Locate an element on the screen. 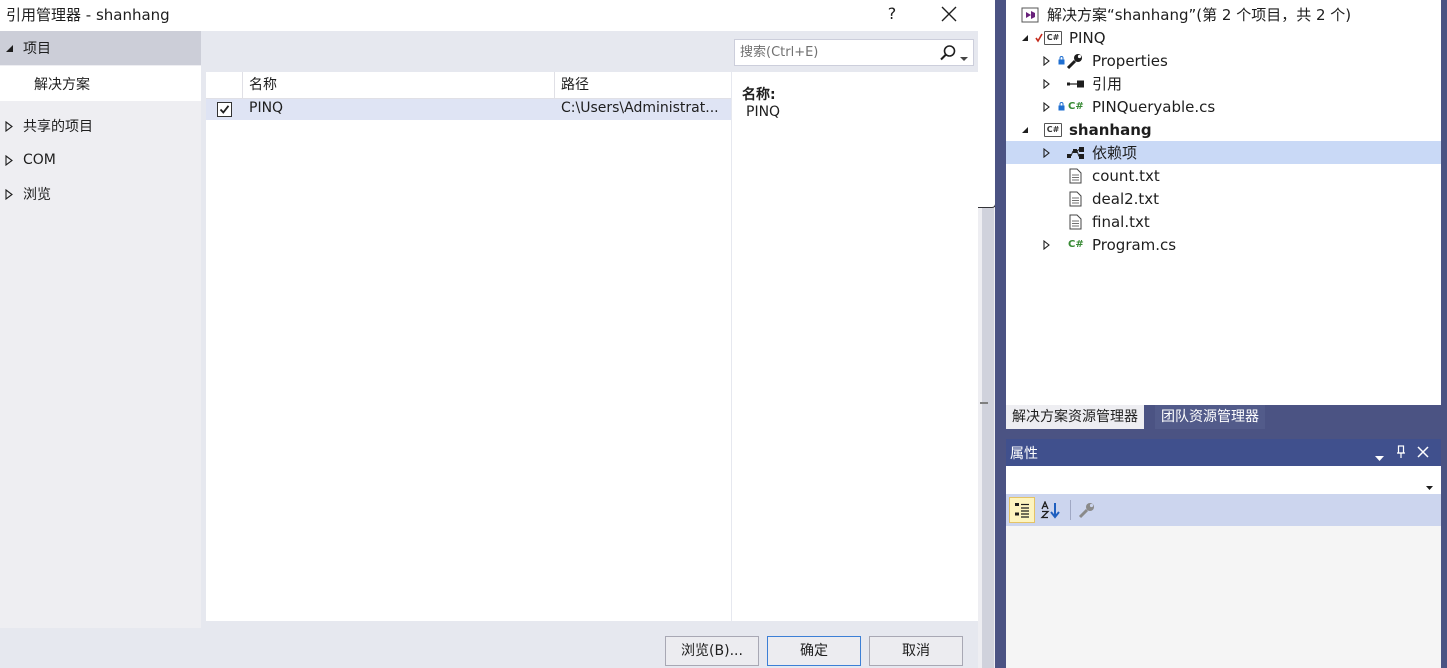 The width and height of the screenshot is (1447, 668). nav-item-shared-projects: 共享的项目 is located at coordinates (100, 126).